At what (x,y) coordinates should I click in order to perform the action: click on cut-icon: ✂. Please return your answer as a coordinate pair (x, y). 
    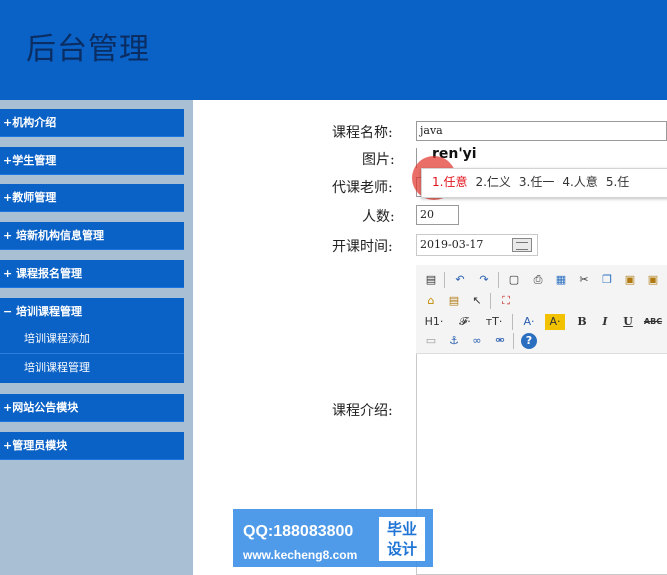
    Looking at the image, I should click on (584, 280).